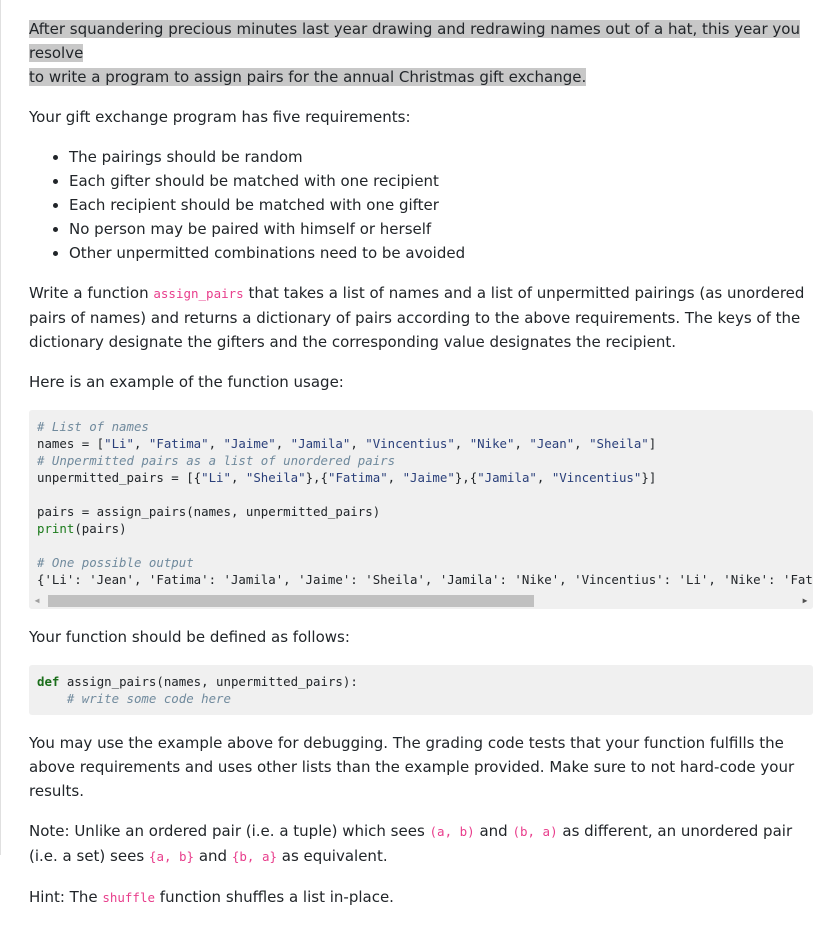  I want to click on code-text: (pairs), so click(100, 528).